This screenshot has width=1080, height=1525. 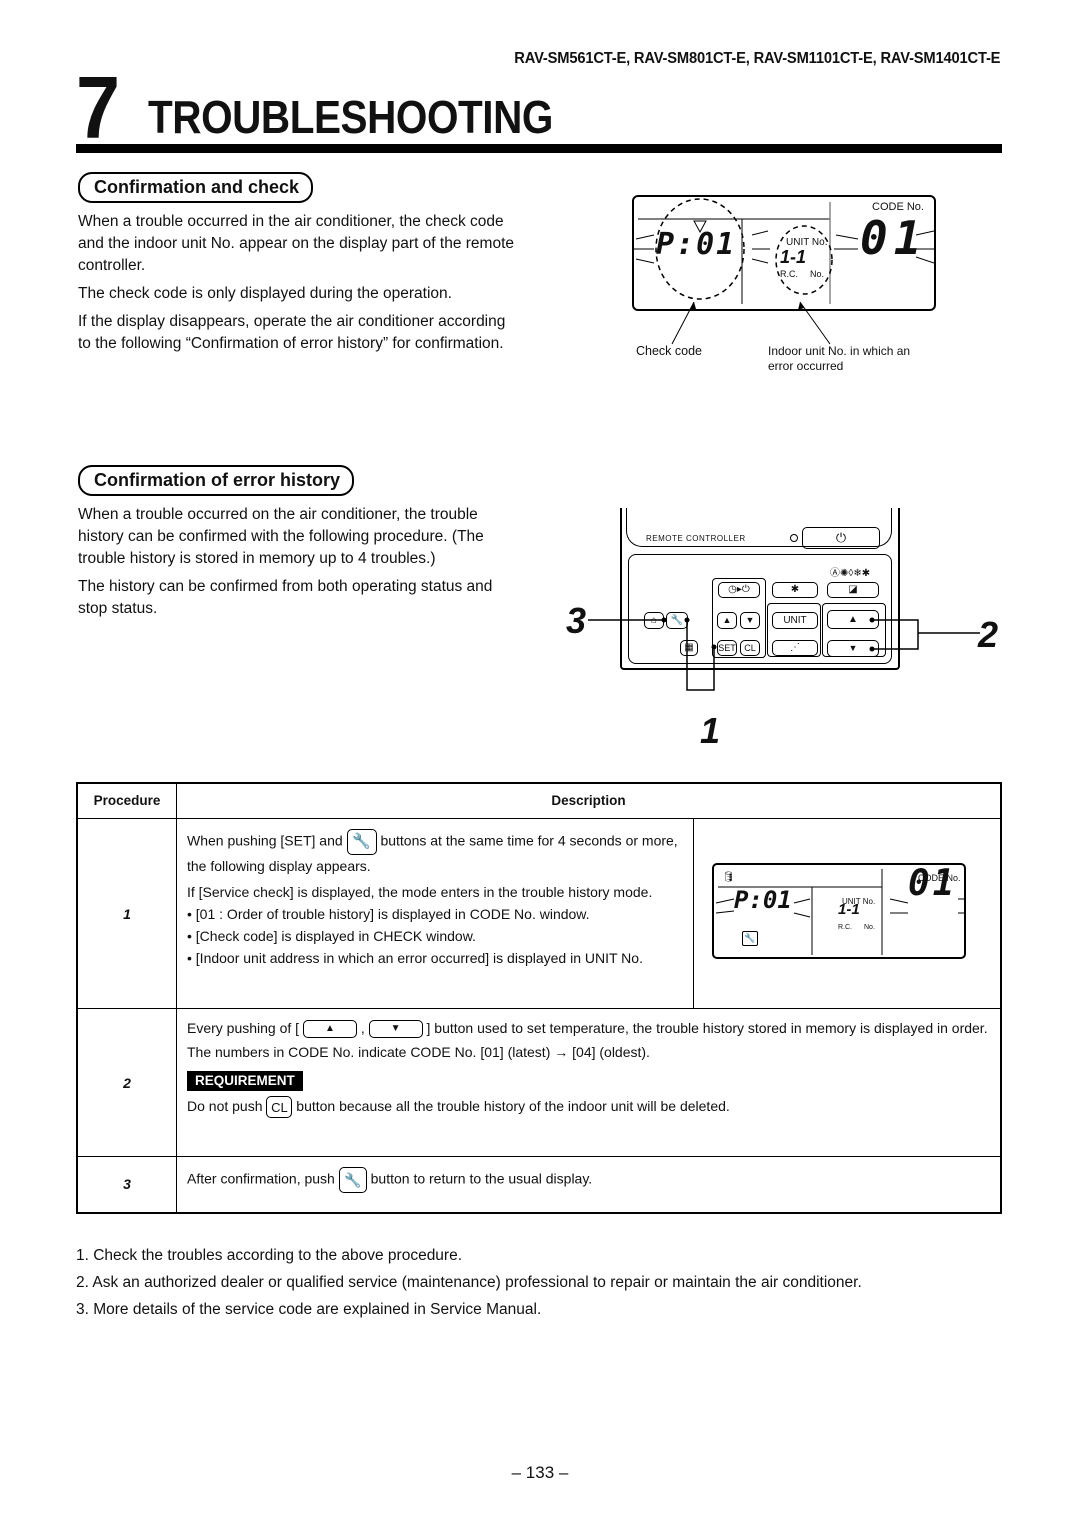 What do you see at coordinates (784, 654) in the screenshot?
I see `callout-lines` at bounding box center [784, 654].